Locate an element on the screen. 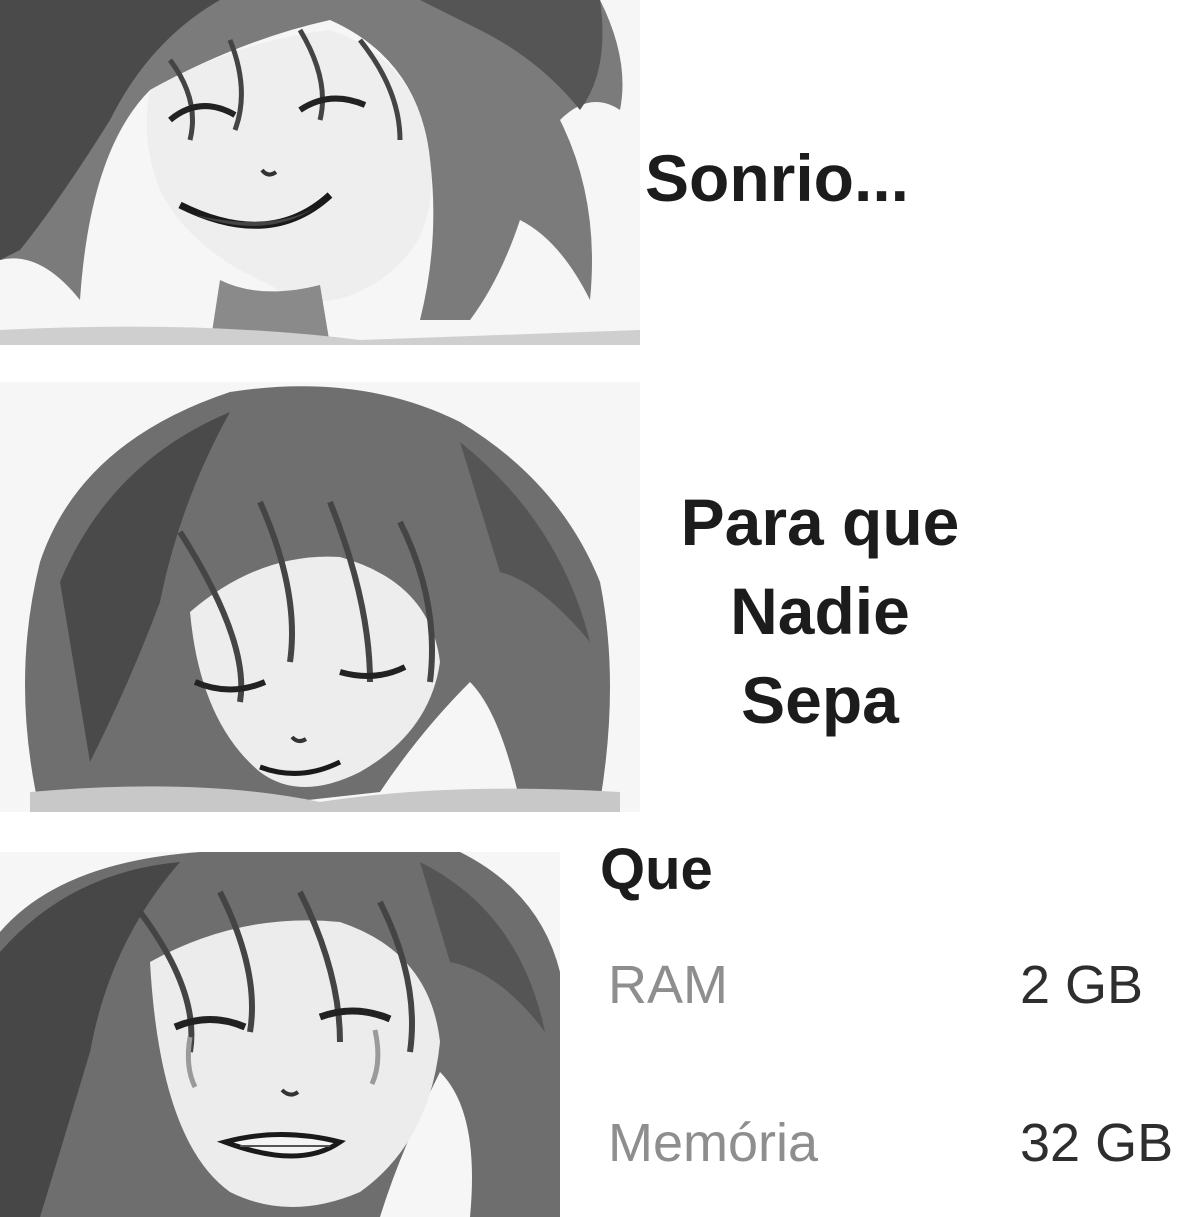  crying-girl-illustration is located at coordinates (280, 1034).